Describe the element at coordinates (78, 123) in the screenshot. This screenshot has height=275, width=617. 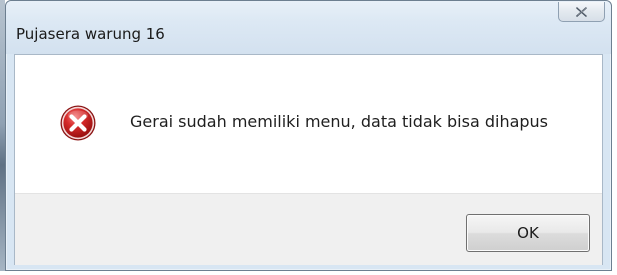
I see `error-icon` at that location.